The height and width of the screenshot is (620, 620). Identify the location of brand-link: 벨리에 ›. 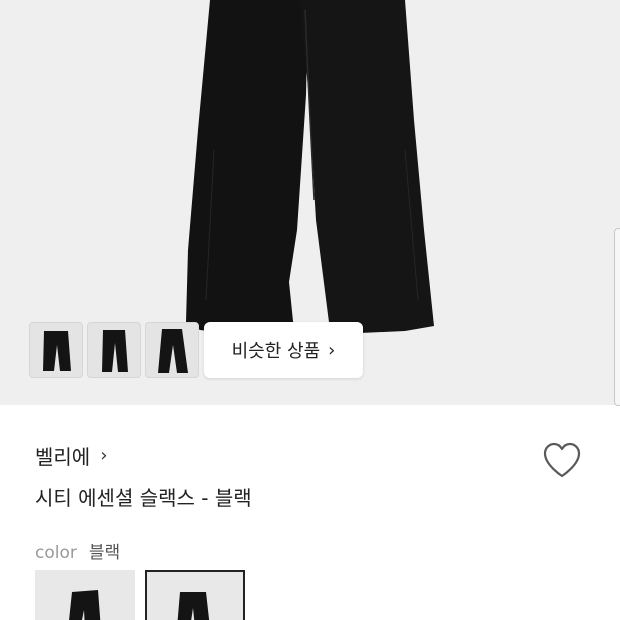
(71, 455).